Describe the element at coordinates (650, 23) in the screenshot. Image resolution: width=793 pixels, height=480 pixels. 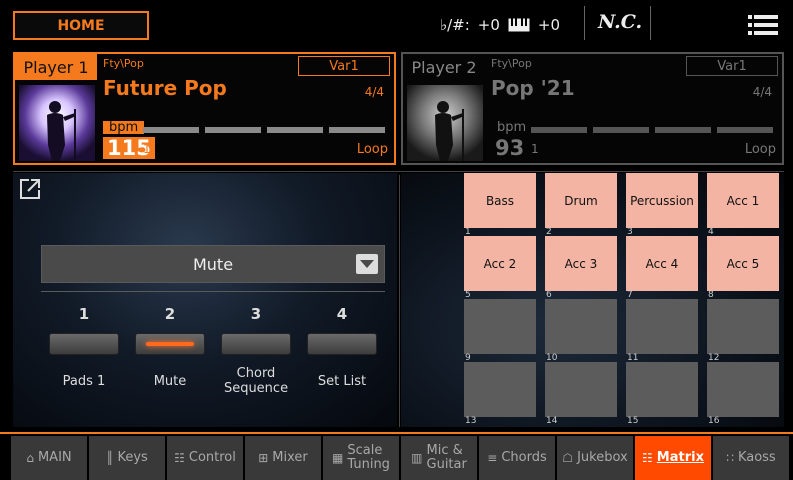
I see `divider` at that location.